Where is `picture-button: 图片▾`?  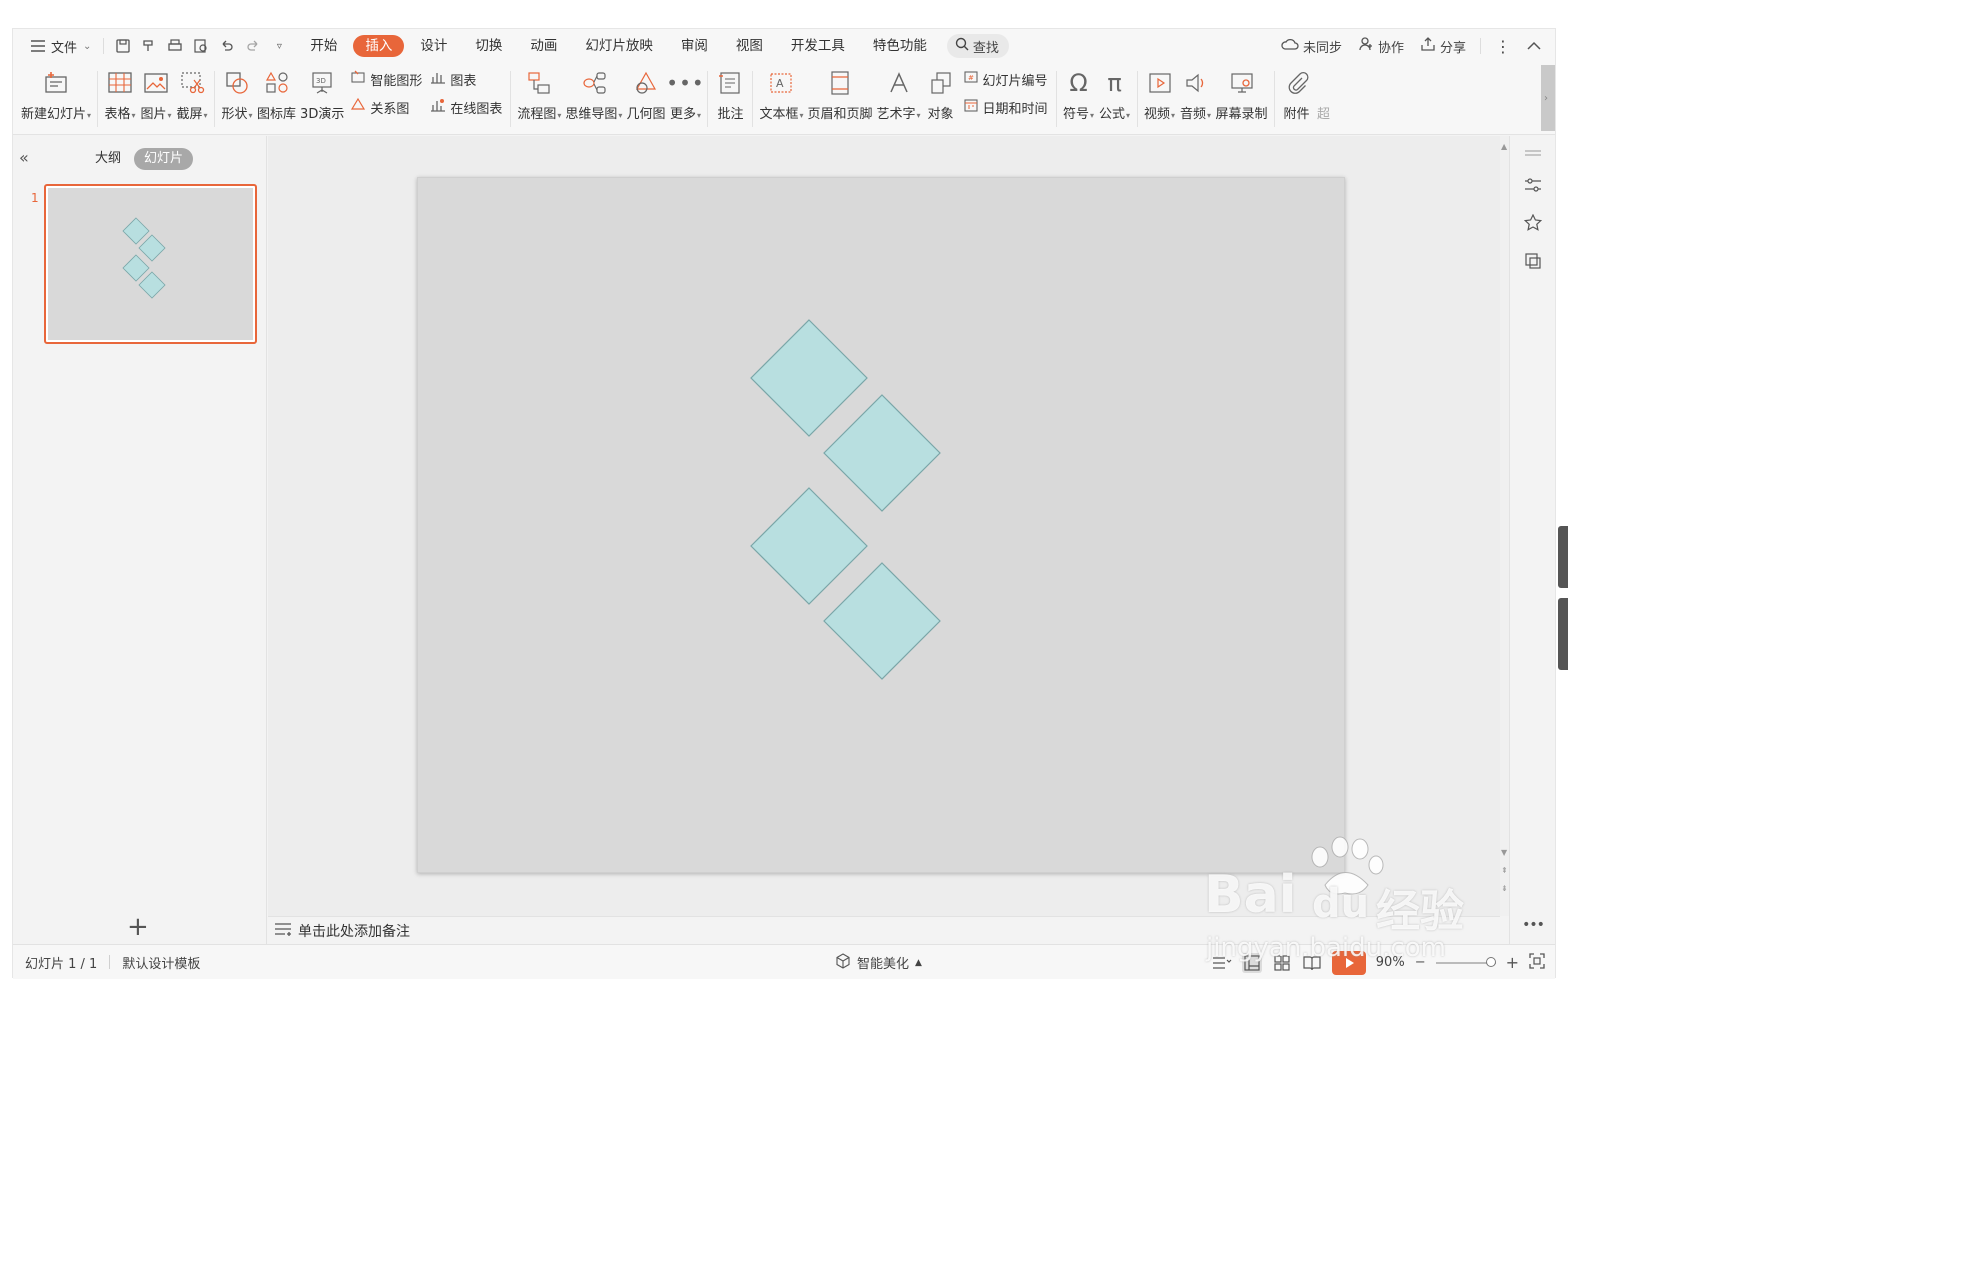 picture-button: 图片▾ is located at coordinates (156, 99).